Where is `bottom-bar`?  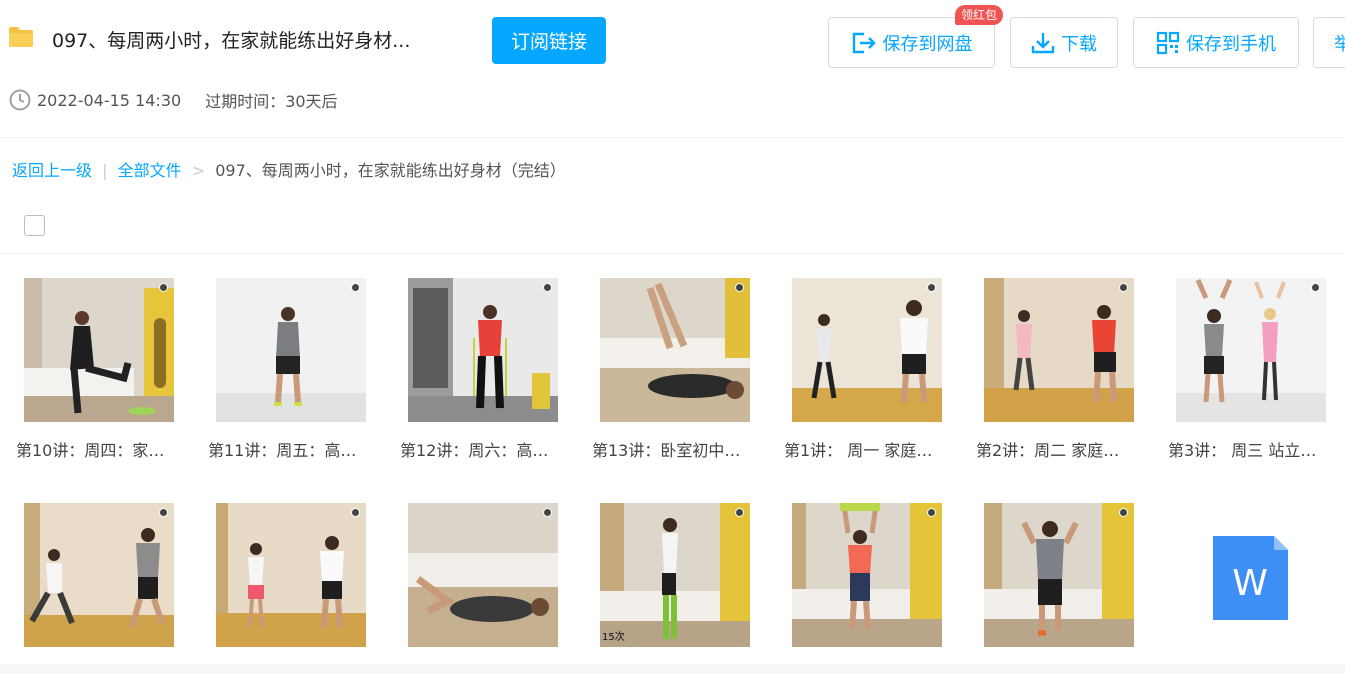 bottom-bar is located at coordinates (672, 669).